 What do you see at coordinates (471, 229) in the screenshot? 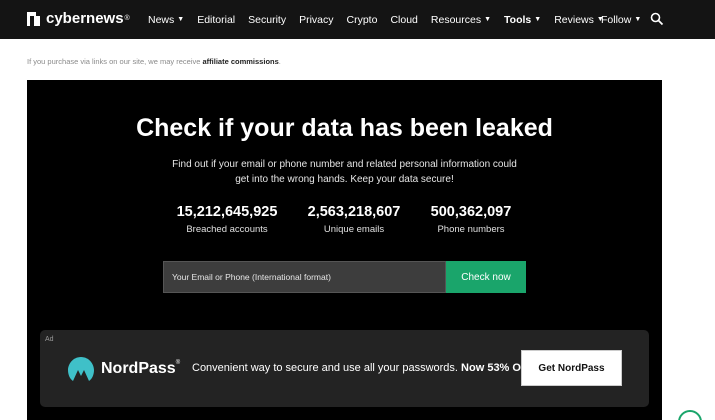
I see `stat-label: Phone numbers` at bounding box center [471, 229].